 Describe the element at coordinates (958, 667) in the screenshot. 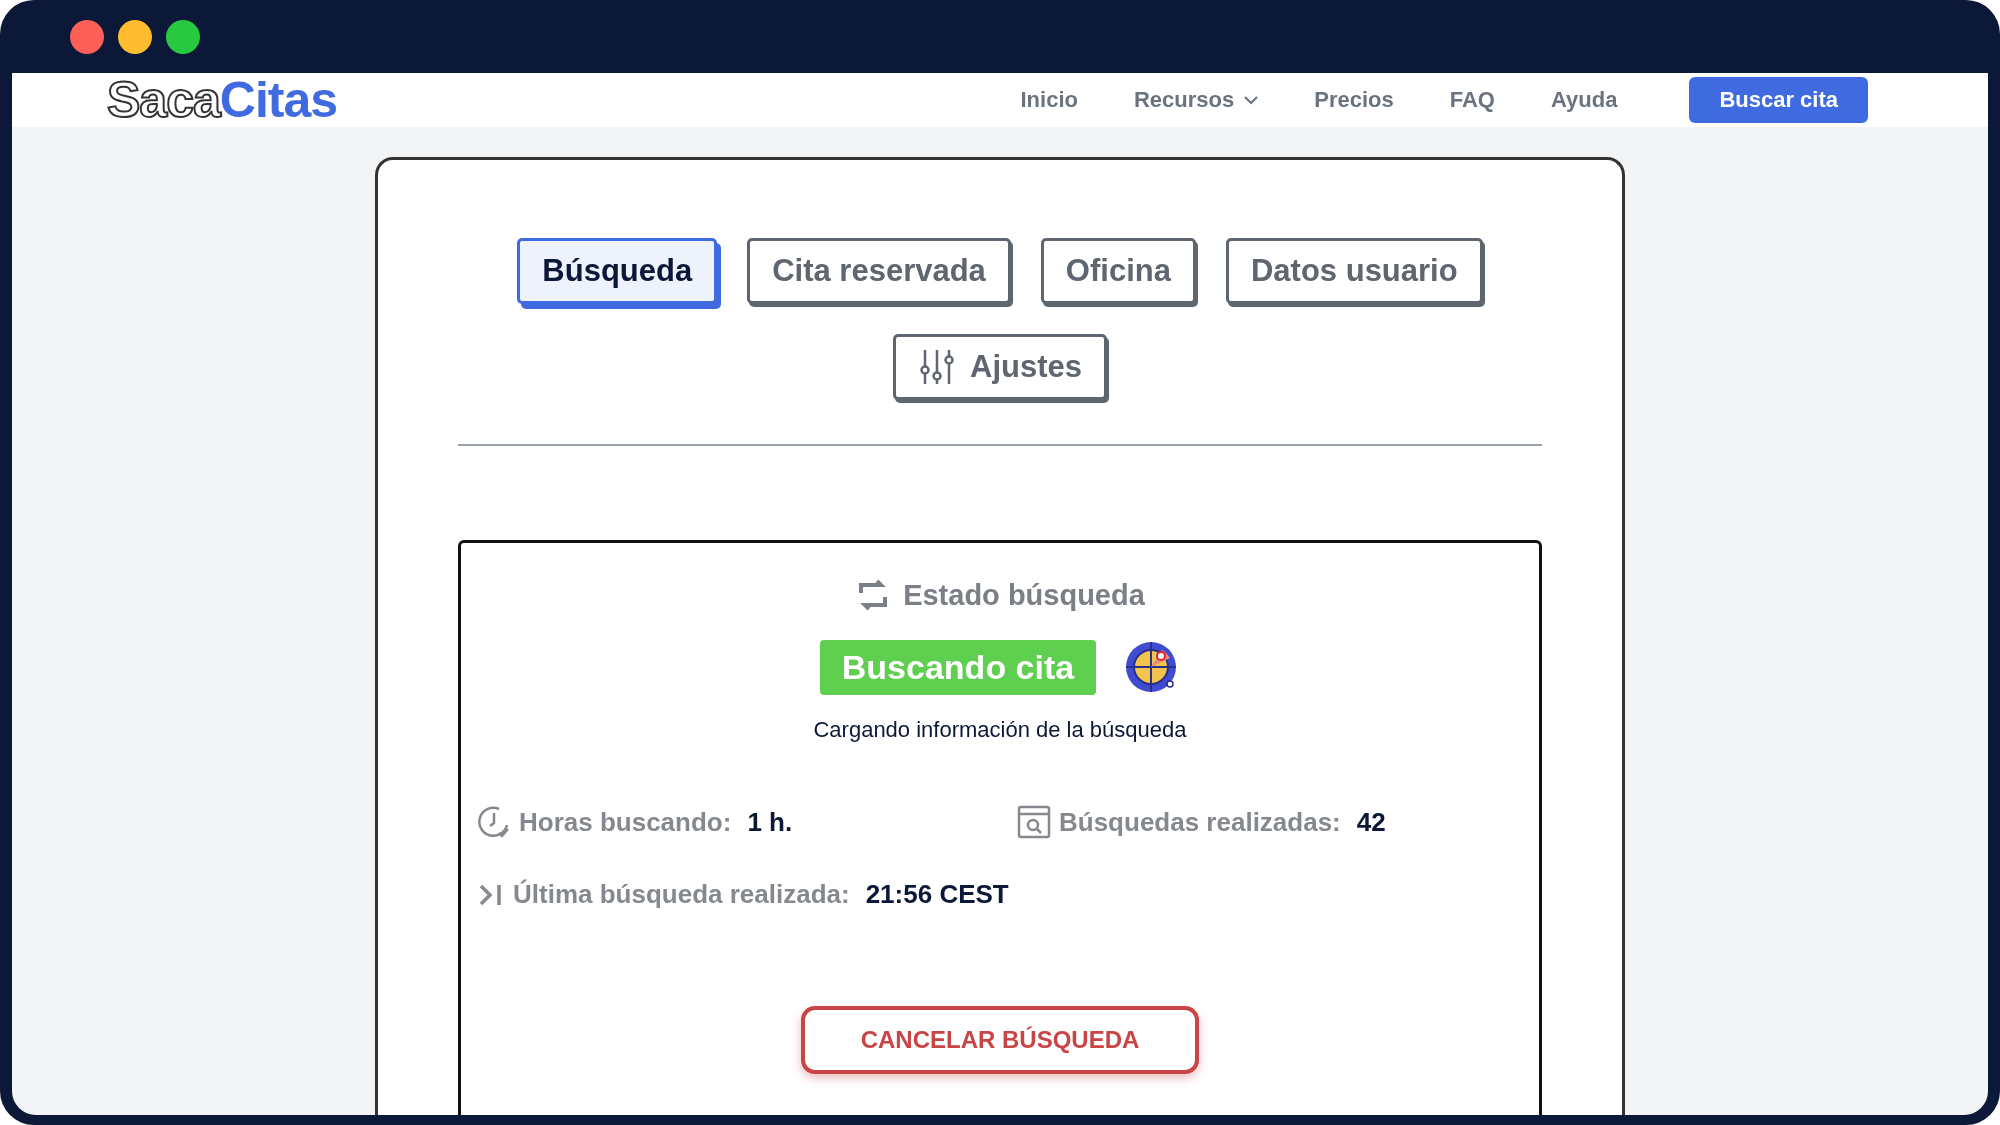

I see `status-badge: Buscando cita` at that location.